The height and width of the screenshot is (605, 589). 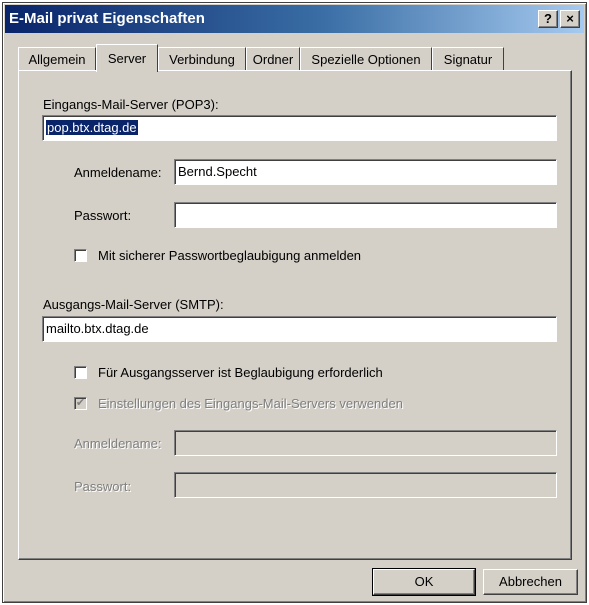 I want to click on tab-allgemein: Allgemein, so click(x=57, y=58).